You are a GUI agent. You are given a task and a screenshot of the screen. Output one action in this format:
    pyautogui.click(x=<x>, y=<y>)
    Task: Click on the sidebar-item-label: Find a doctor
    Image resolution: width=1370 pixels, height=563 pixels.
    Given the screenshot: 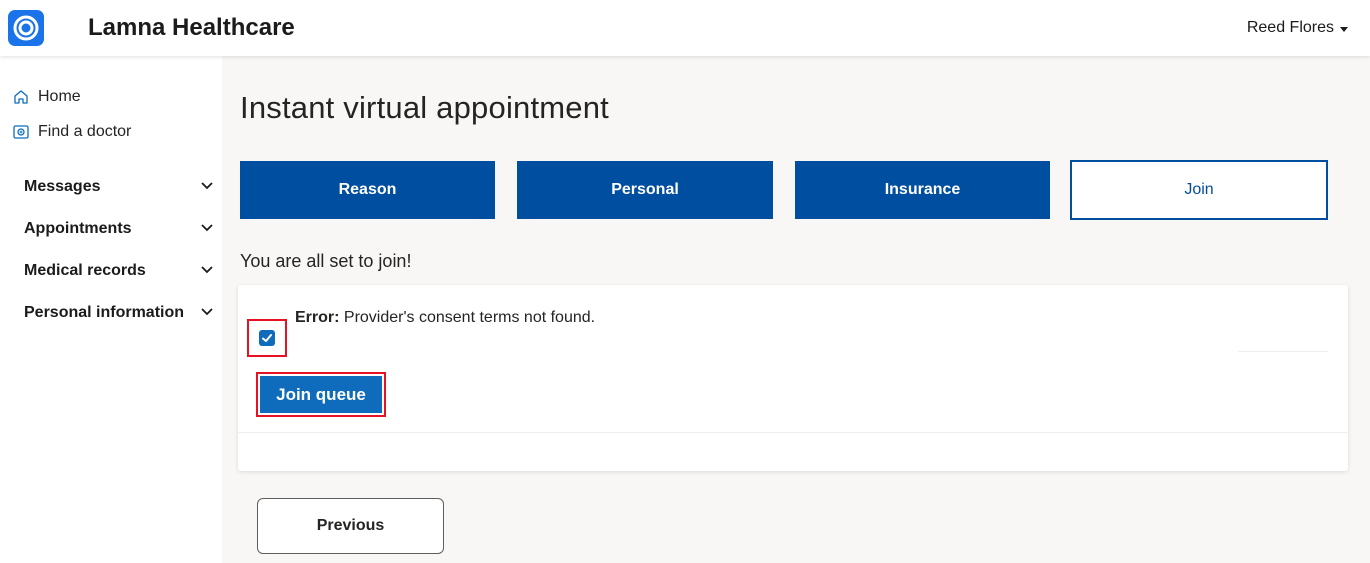 What is the action you would take?
    pyautogui.click(x=85, y=131)
    